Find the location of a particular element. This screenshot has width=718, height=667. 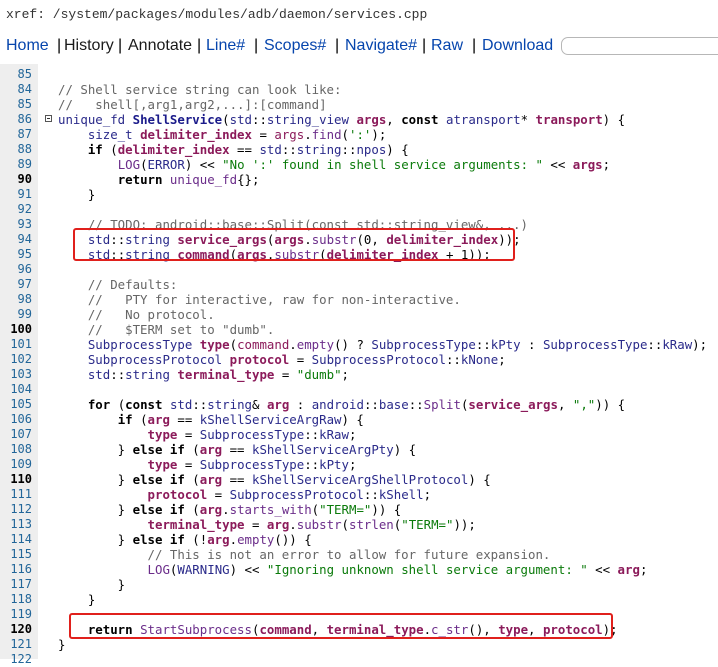

nav-scopes-link: Scopes# is located at coordinates (295, 46).